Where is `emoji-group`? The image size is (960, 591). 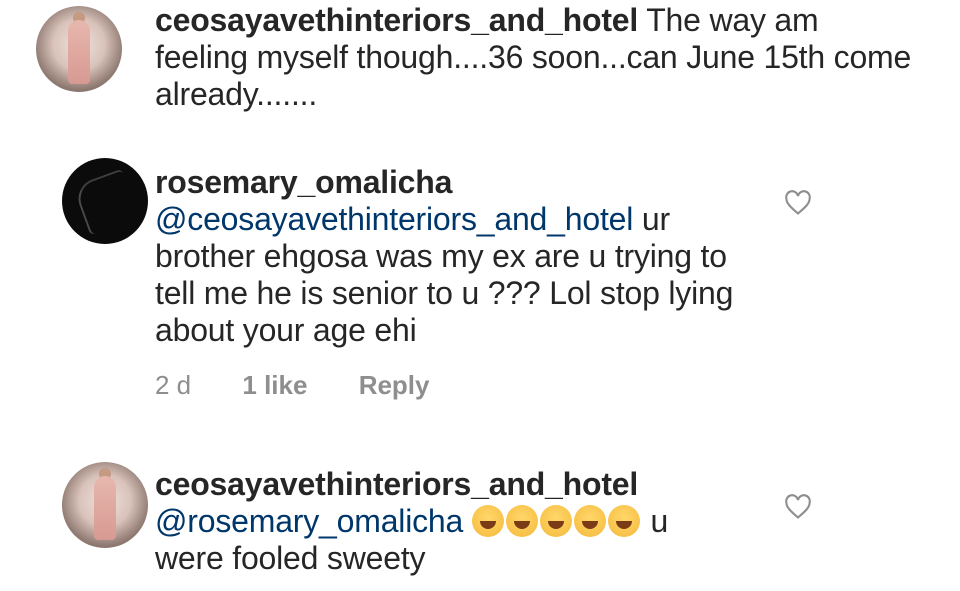 emoji-group is located at coordinates (561, 521).